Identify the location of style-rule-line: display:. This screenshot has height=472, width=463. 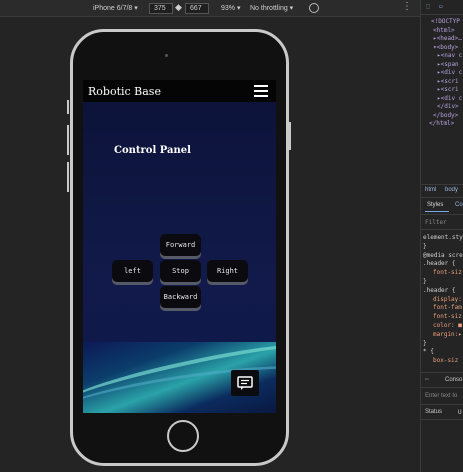
(447, 299).